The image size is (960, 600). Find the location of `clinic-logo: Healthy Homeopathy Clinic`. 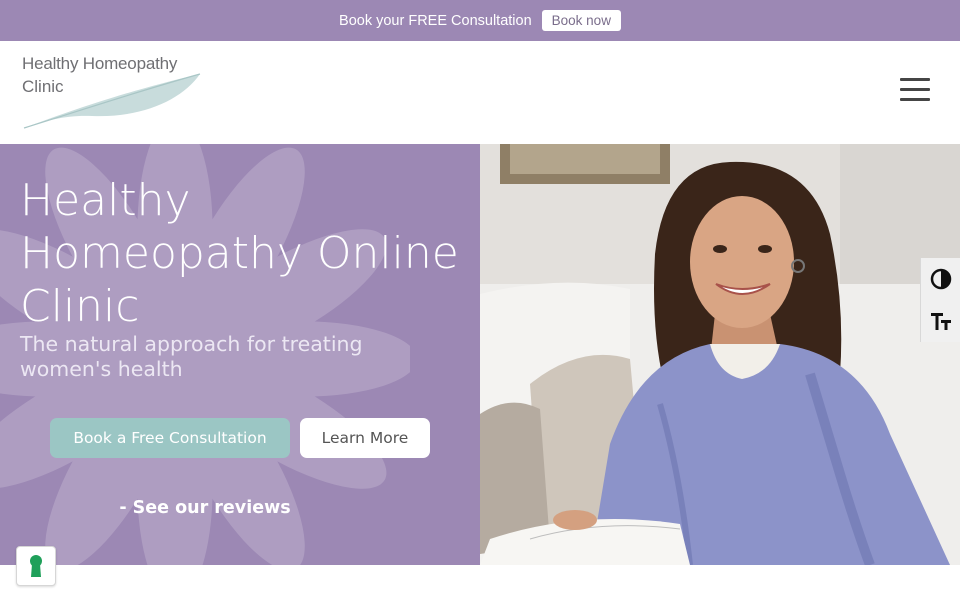

clinic-logo: Healthy Homeopathy Clinic is located at coordinates (115, 93).